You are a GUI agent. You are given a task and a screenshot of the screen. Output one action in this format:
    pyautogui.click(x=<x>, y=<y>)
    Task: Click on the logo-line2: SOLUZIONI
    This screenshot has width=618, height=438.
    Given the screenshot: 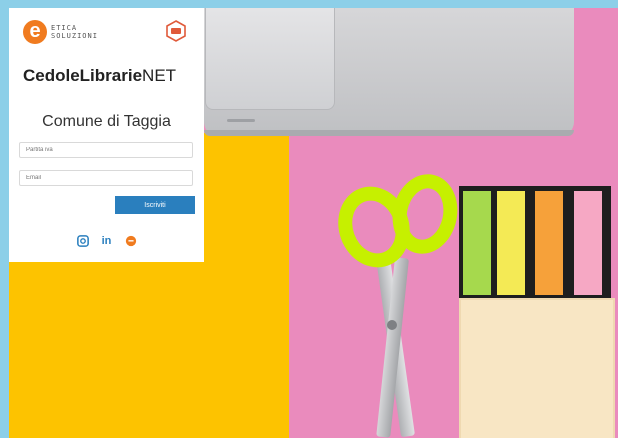 What is the action you would take?
    pyautogui.click(x=74, y=36)
    